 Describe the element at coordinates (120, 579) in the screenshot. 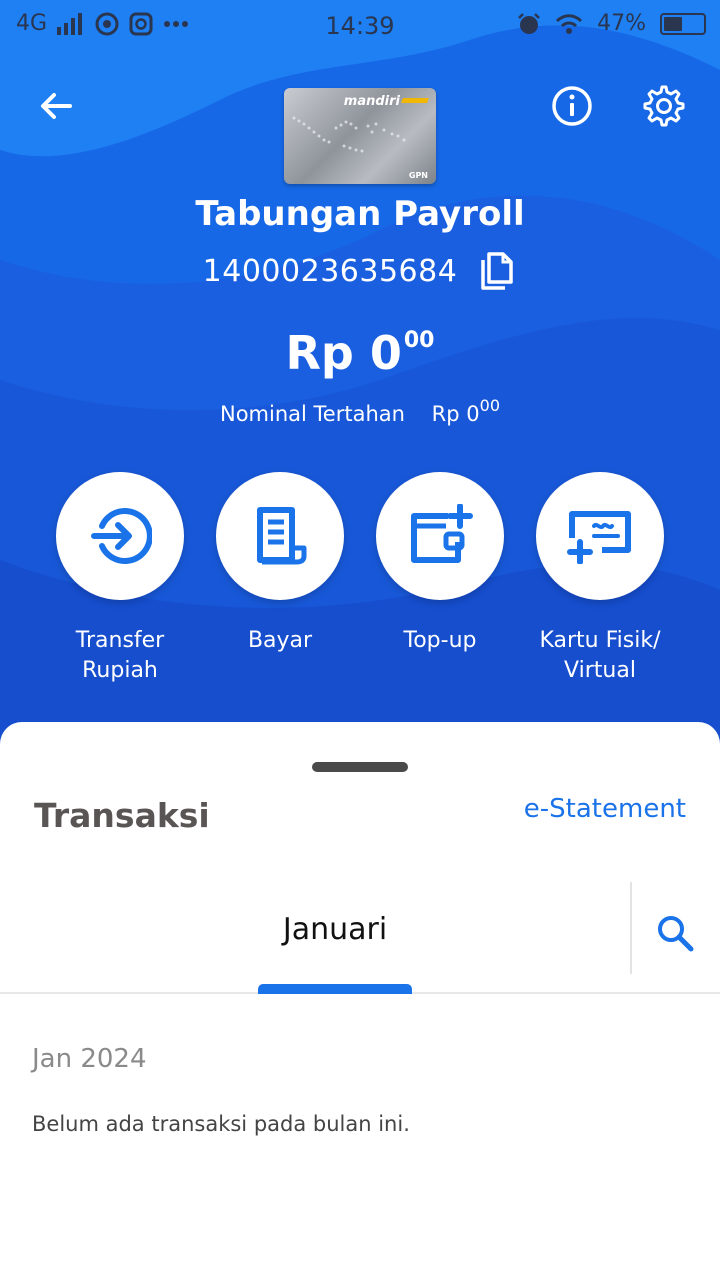

I see `transfer-rupiah-button: Transfer Rupiah` at that location.